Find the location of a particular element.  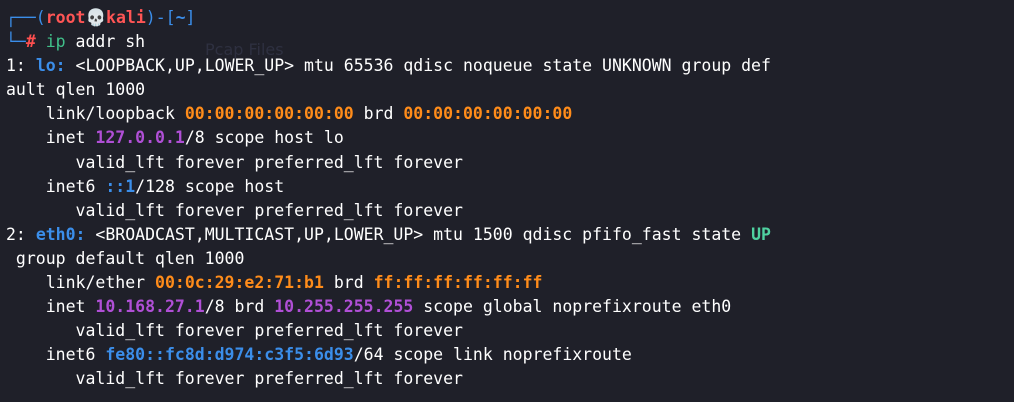

prompt-corner: ┌──( is located at coordinates (26, 17).